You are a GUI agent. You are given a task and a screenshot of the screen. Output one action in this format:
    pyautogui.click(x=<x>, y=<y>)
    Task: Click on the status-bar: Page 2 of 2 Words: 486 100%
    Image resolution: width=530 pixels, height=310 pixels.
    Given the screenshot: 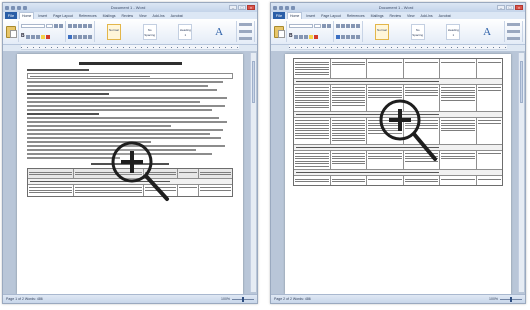 What is the action you would take?
    pyautogui.click(x=398, y=298)
    